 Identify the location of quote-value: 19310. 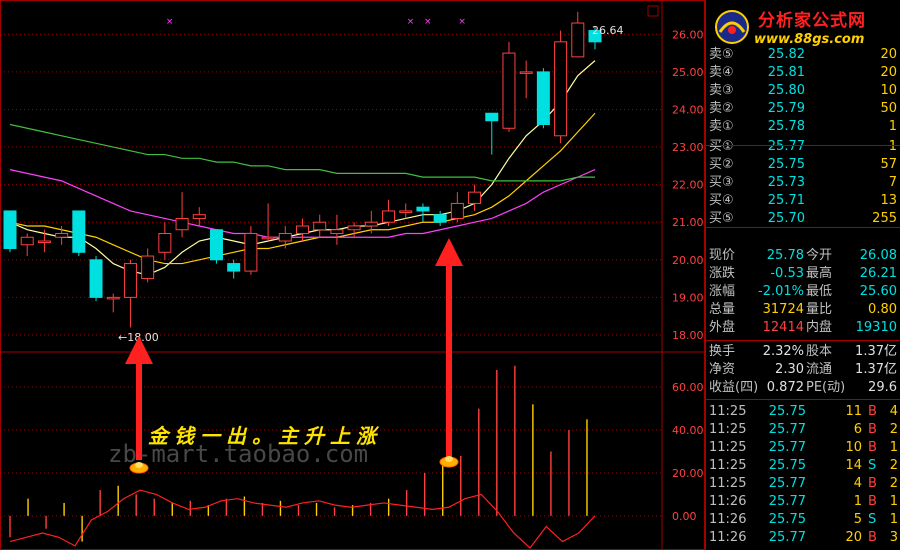
(876, 327).